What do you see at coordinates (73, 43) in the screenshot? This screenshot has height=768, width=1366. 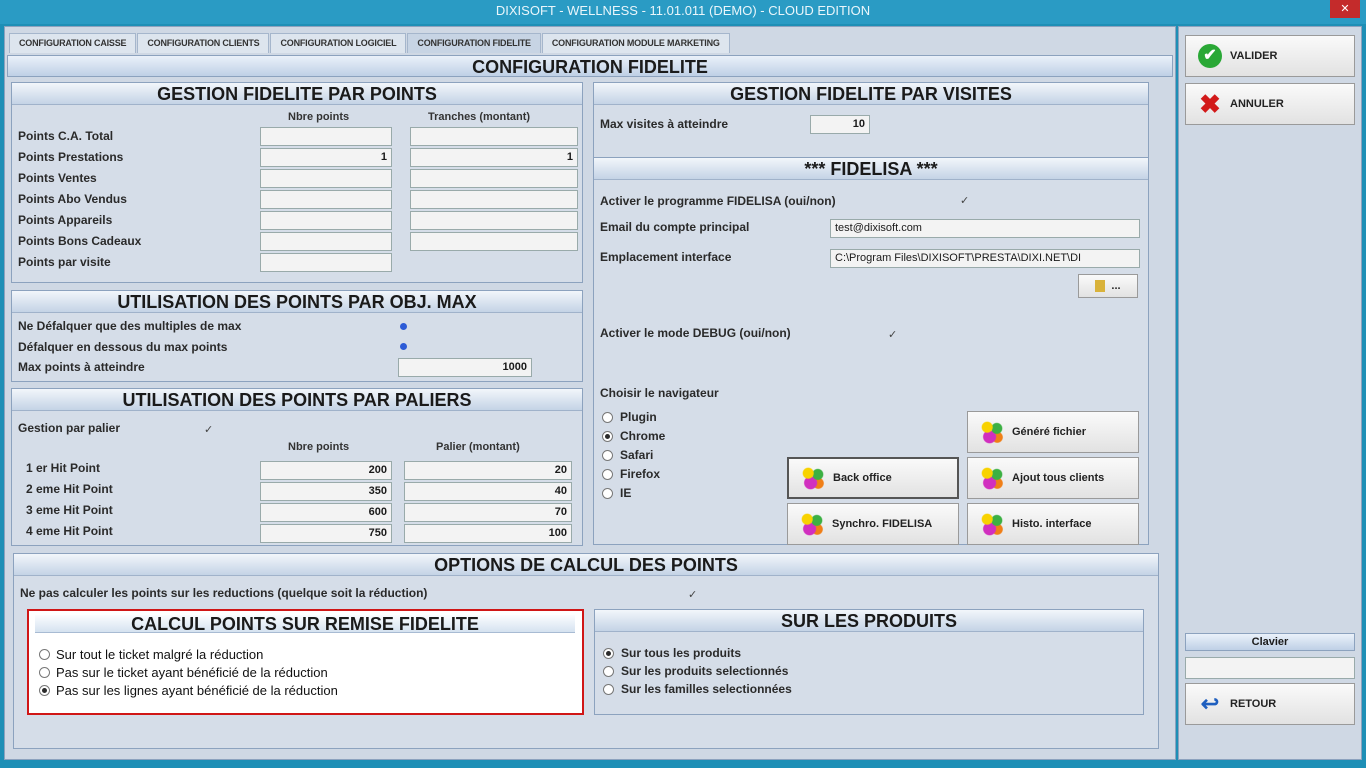 I see `tab-configuration-caisse: CONFIGURATION CAISSE` at bounding box center [73, 43].